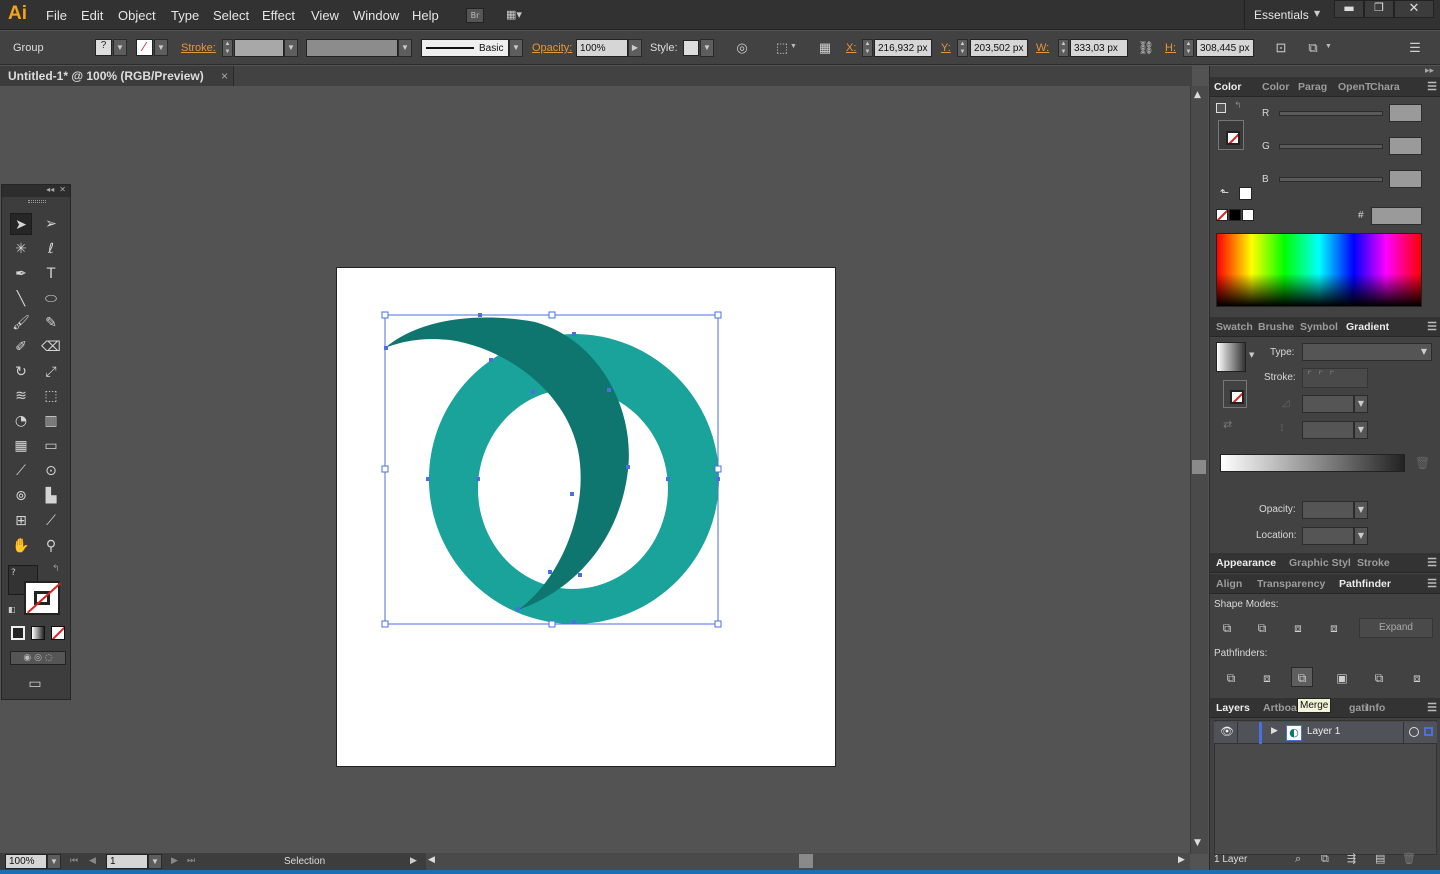 This screenshot has width=1440, height=874. I want to click on g-slider, so click(1331, 146).